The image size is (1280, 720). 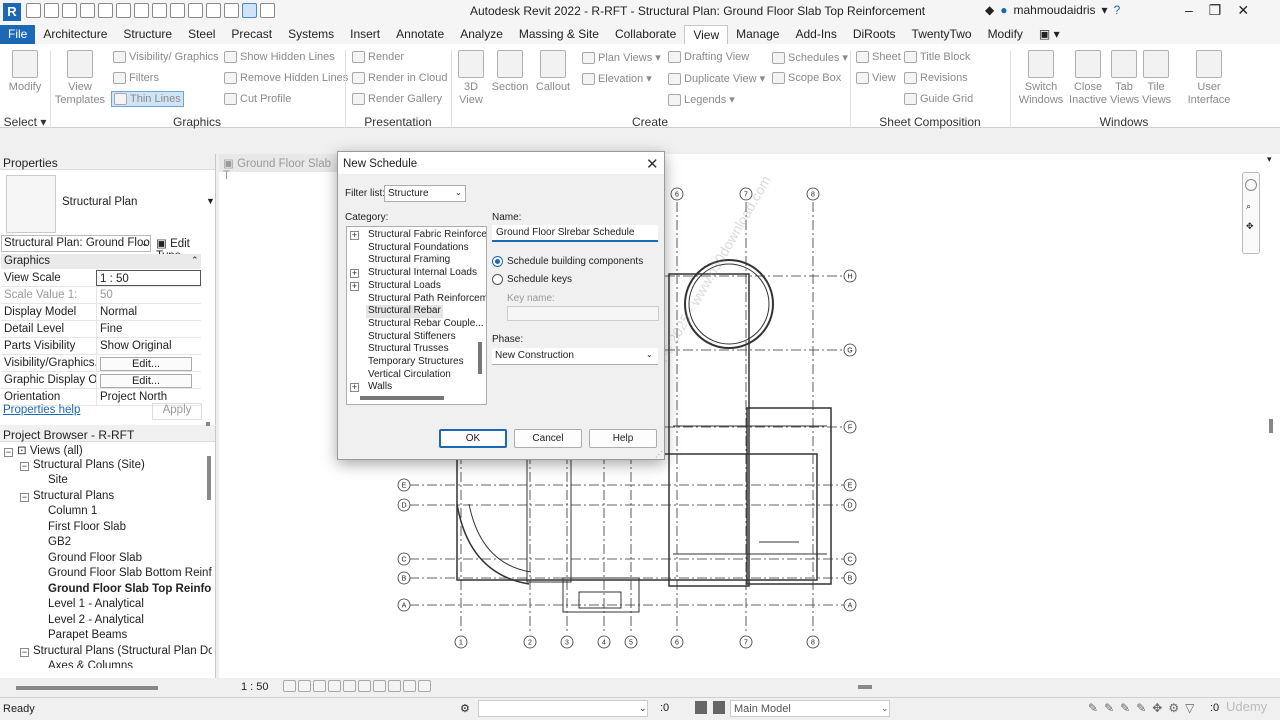 I want to click on view-templates-button: View Templates, so click(x=80, y=78).